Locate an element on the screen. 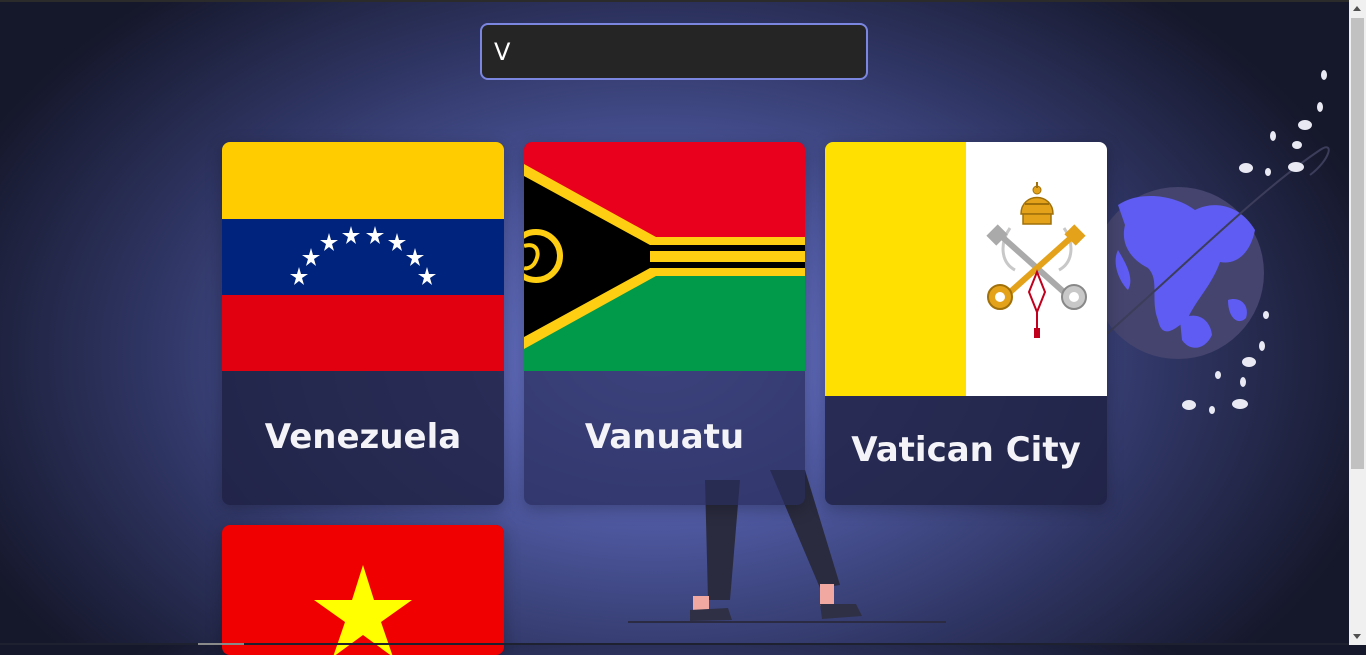  window-top-border is located at coordinates (683, 1).